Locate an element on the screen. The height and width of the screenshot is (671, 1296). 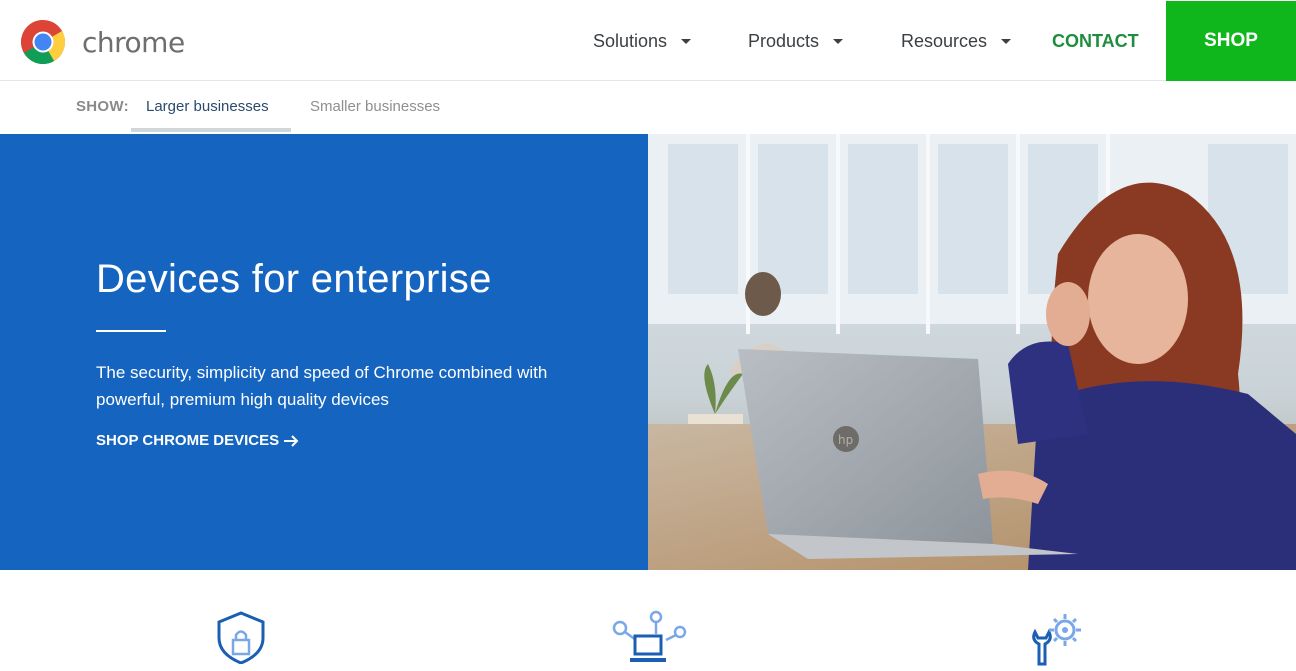
shop-button: SHOP is located at coordinates (1231, 41).